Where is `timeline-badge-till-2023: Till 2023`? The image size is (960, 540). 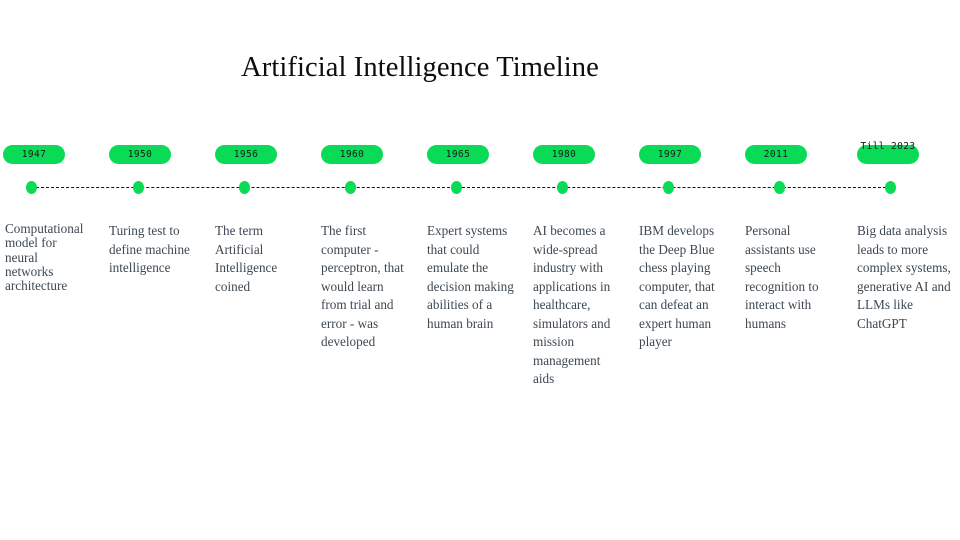 timeline-badge-till-2023: Till 2023 is located at coordinates (888, 152).